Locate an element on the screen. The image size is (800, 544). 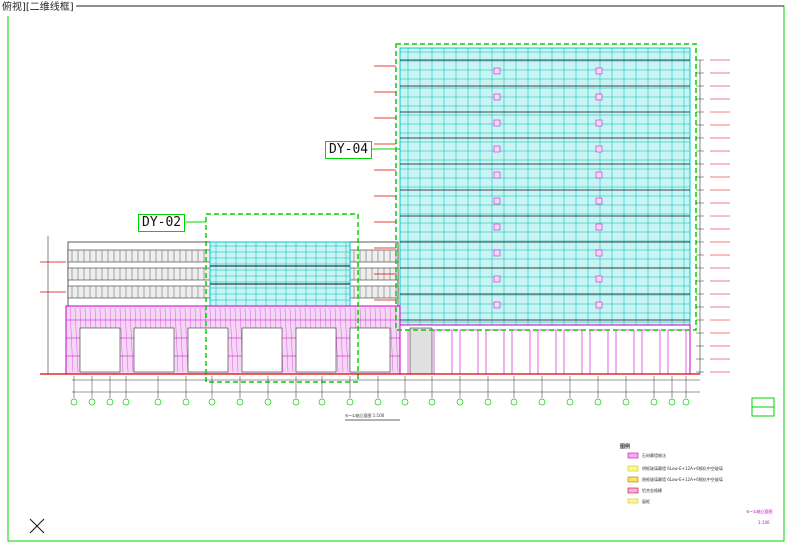
sheet-scale: 1:100 is located at coordinates (764, 522).